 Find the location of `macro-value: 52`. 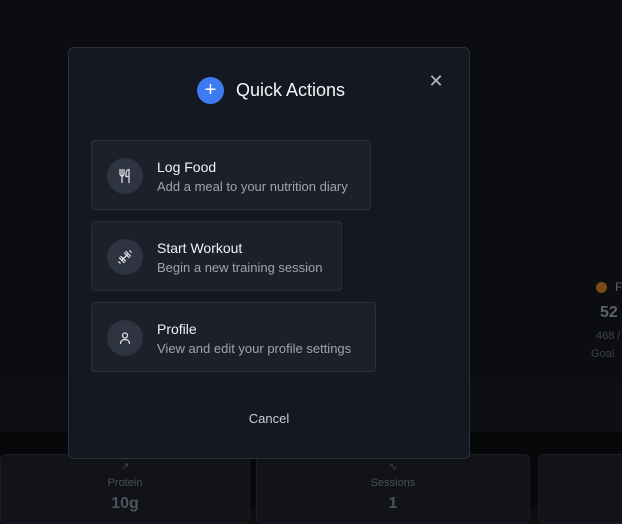

macro-value: 52 is located at coordinates (609, 312).